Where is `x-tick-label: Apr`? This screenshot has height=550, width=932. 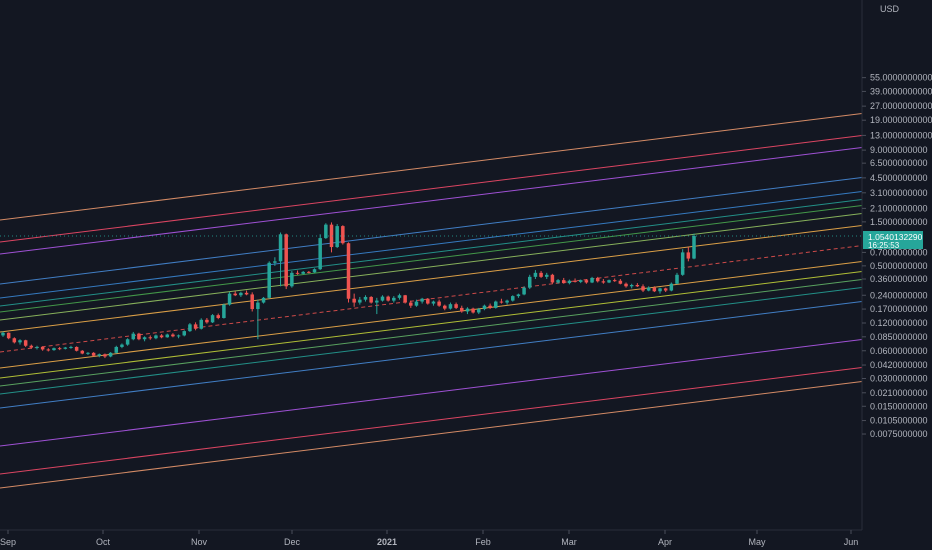 x-tick-label: Apr is located at coordinates (665, 542).